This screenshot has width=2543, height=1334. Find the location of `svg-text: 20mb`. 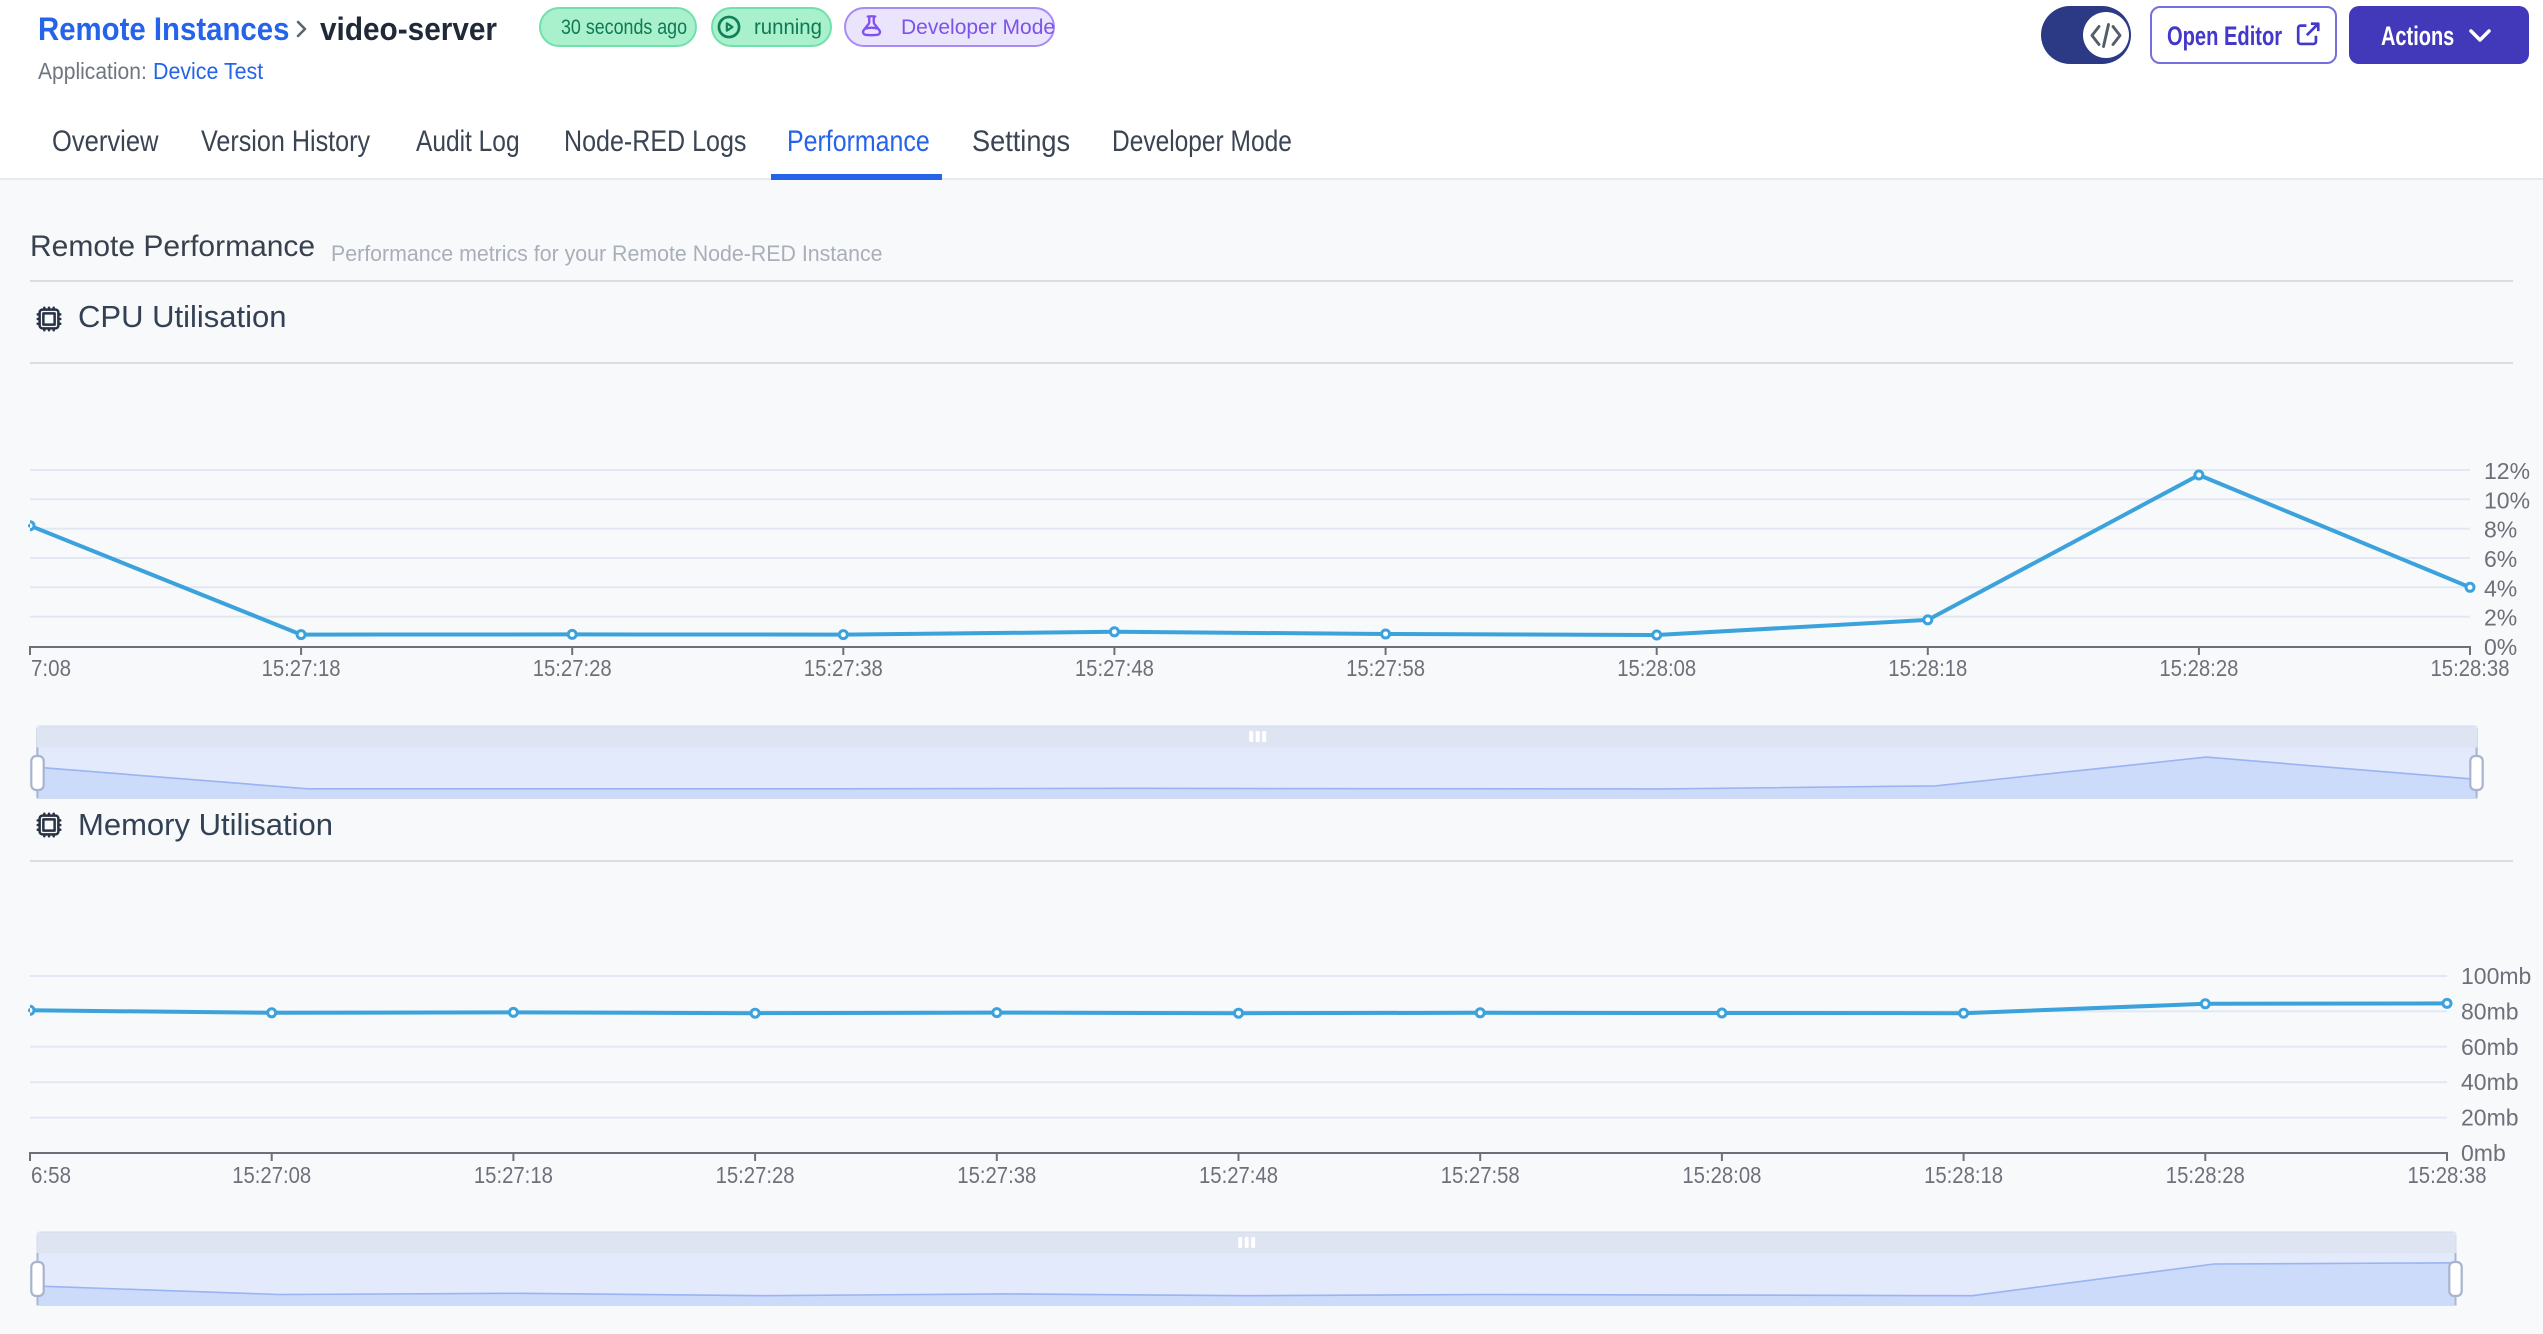

svg-text: 20mb is located at coordinates (2490, 1118).